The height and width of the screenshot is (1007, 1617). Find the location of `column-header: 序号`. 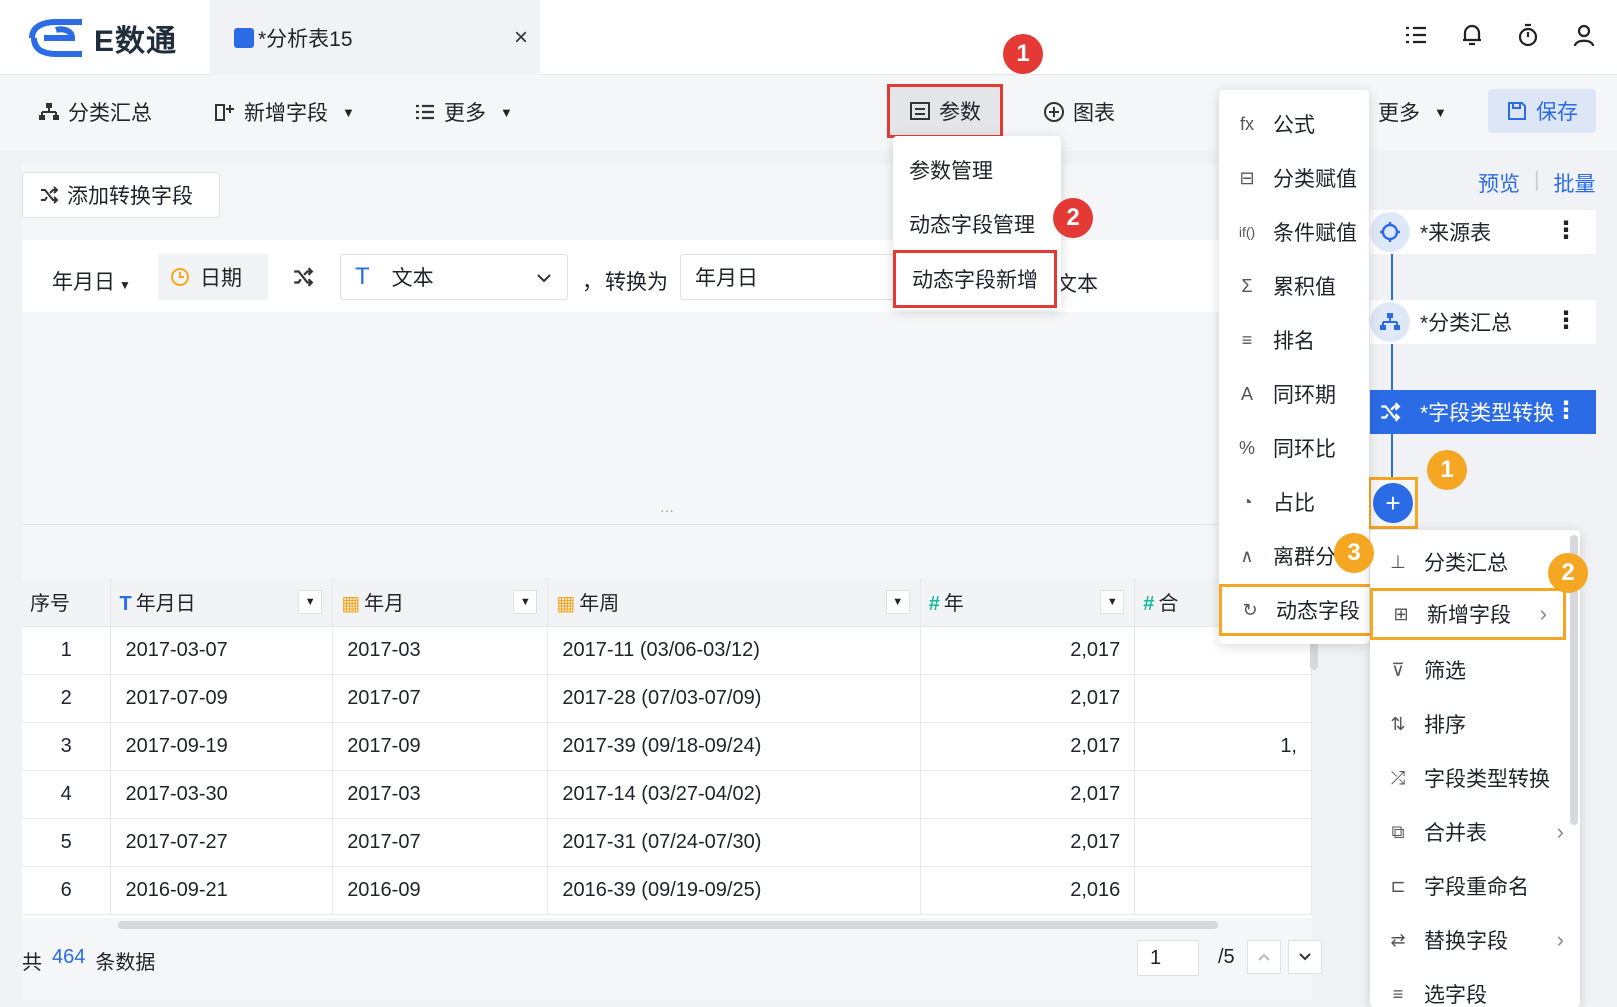

column-header: 序号 is located at coordinates (67, 602).